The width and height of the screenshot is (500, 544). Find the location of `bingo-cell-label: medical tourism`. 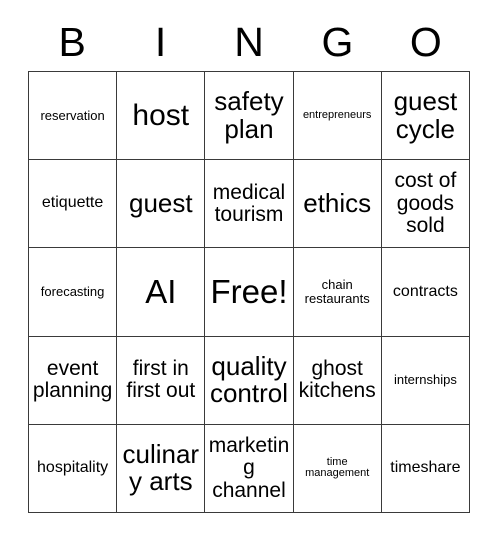

bingo-cell-label: medical tourism is located at coordinates (249, 203).